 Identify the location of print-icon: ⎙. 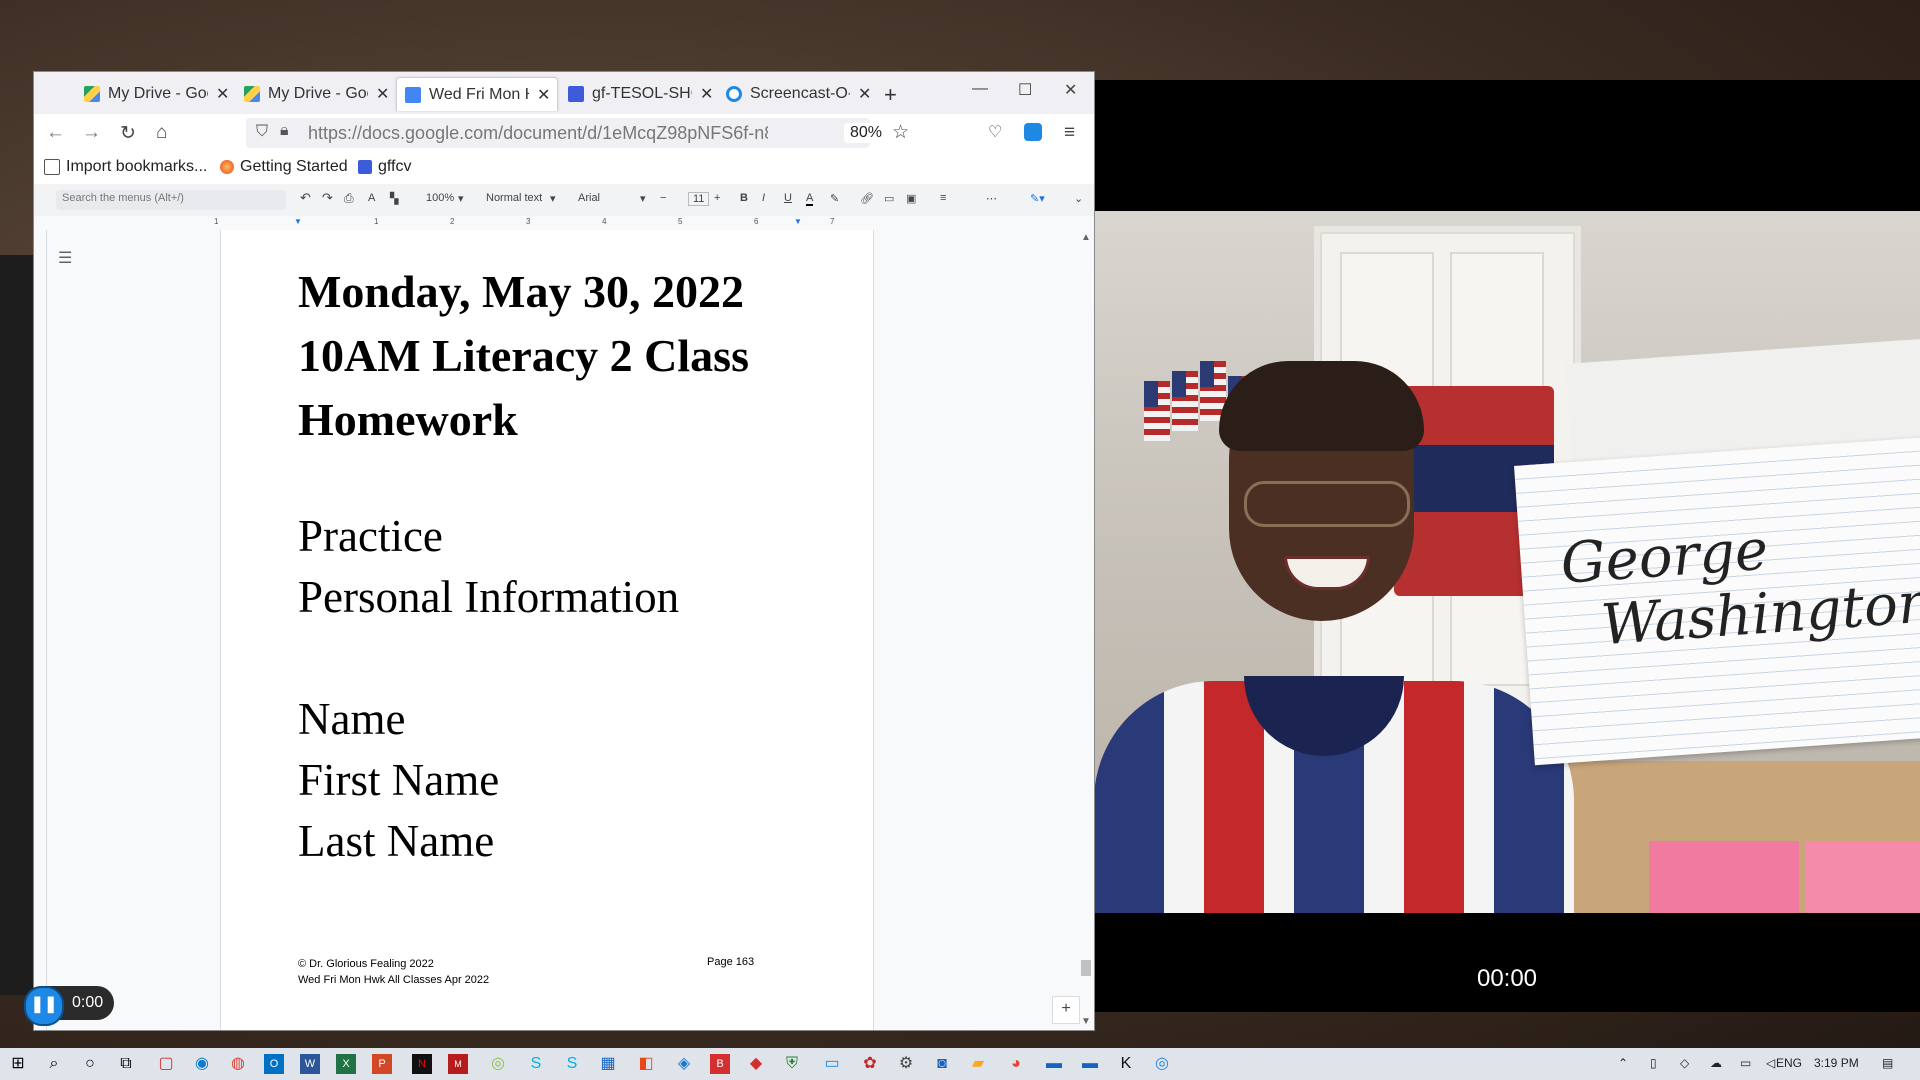
(349, 198).